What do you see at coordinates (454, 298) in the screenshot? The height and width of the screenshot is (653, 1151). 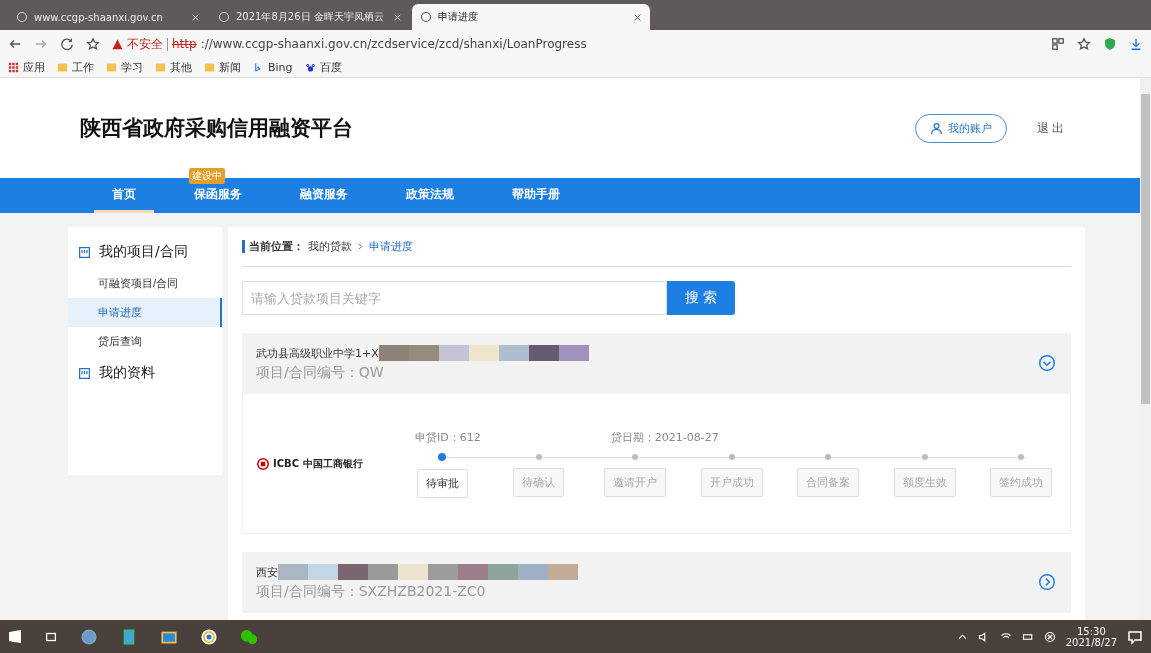 I see `search-field: 请输入贷款项目关键字` at bounding box center [454, 298].